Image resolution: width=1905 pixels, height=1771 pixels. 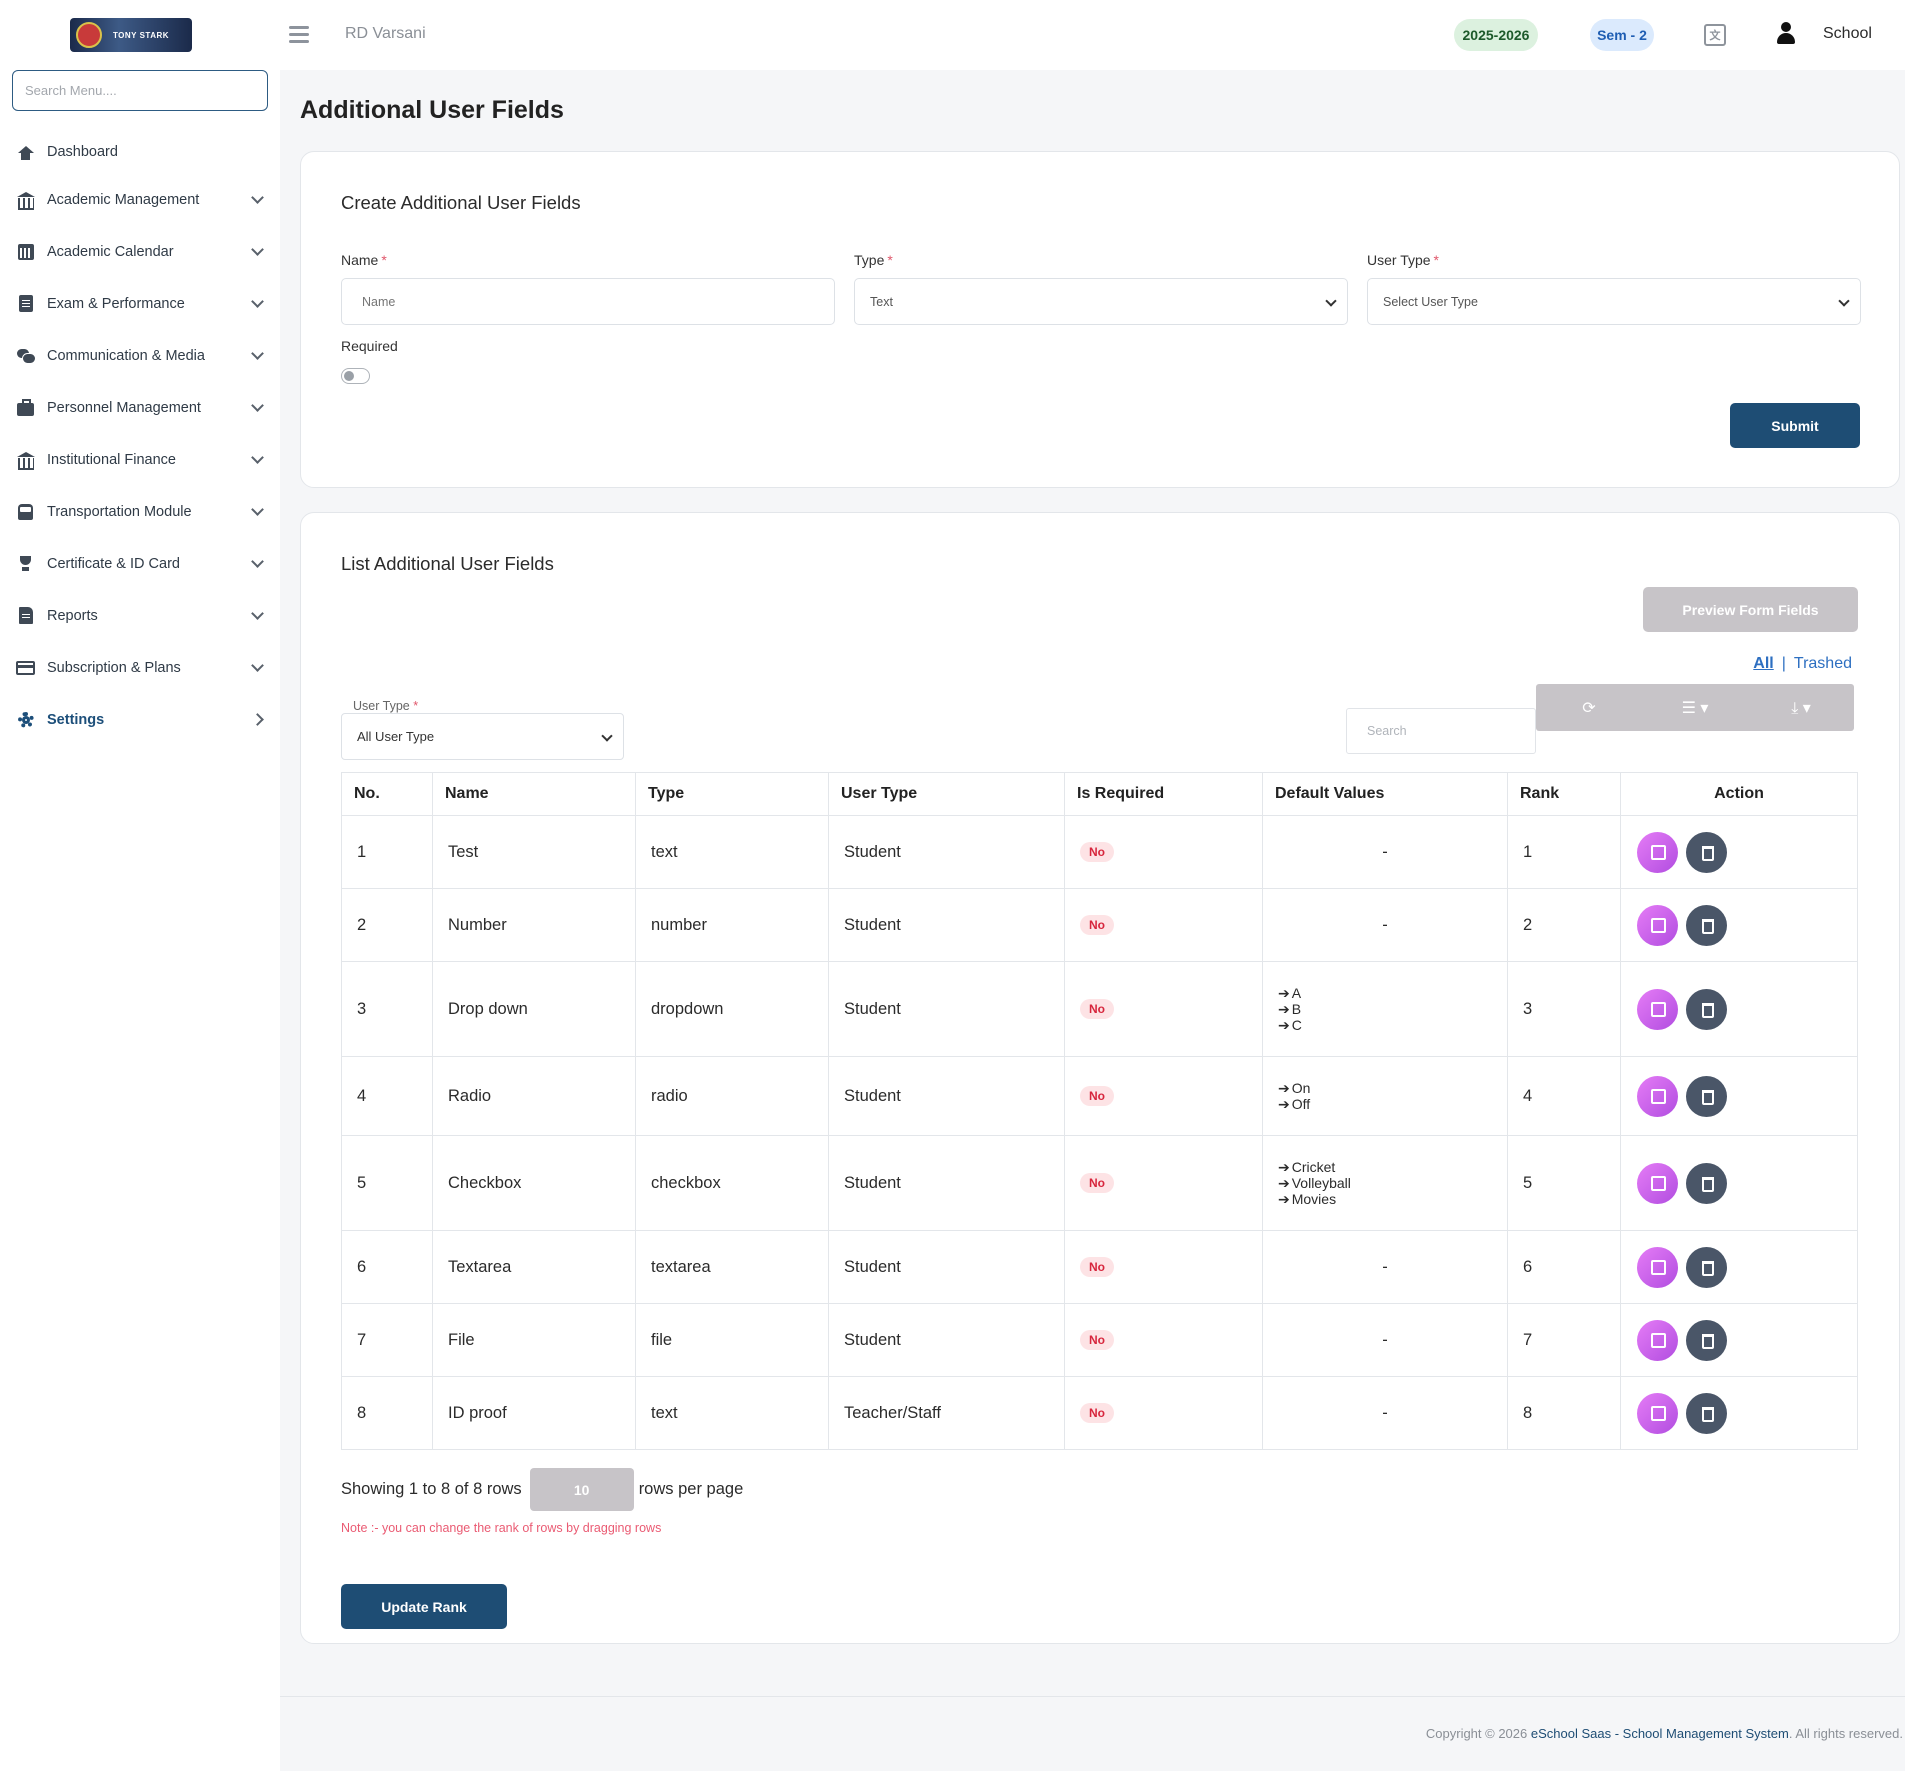 What do you see at coordinates (140, 460) in the screenshot?
I see `sidebar-item-institutional-finance: Institutional Finance` at bounding box center [140, 460].